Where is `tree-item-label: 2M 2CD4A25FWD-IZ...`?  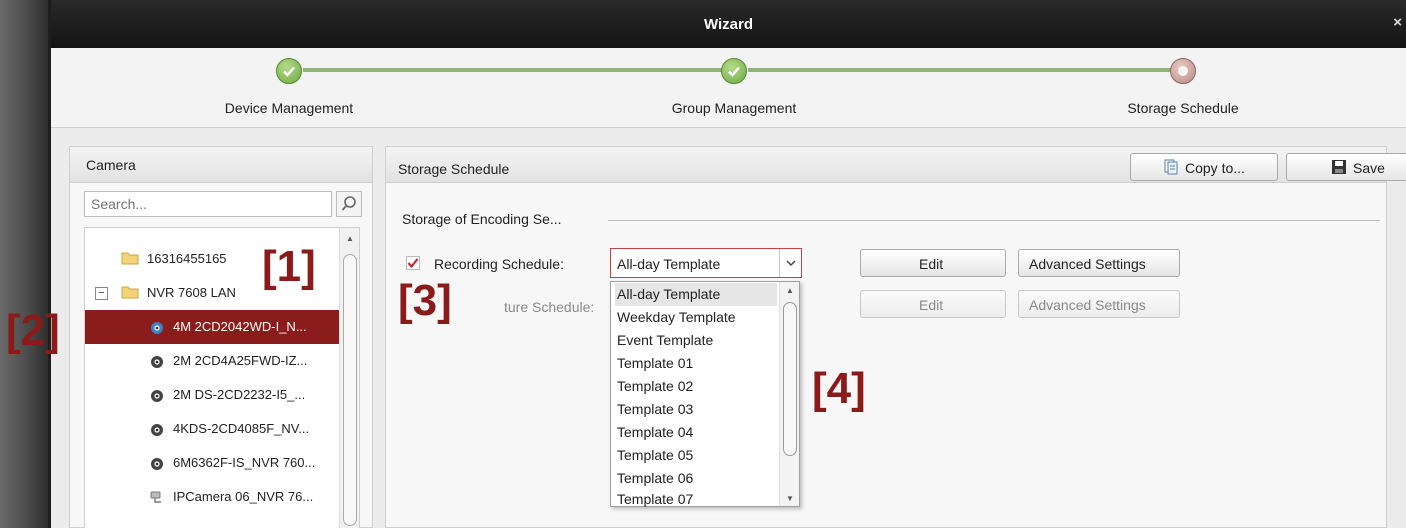
tree-item-label: 2M 2CD4A25FWD-IZ... is located at coordinates (240, 360).